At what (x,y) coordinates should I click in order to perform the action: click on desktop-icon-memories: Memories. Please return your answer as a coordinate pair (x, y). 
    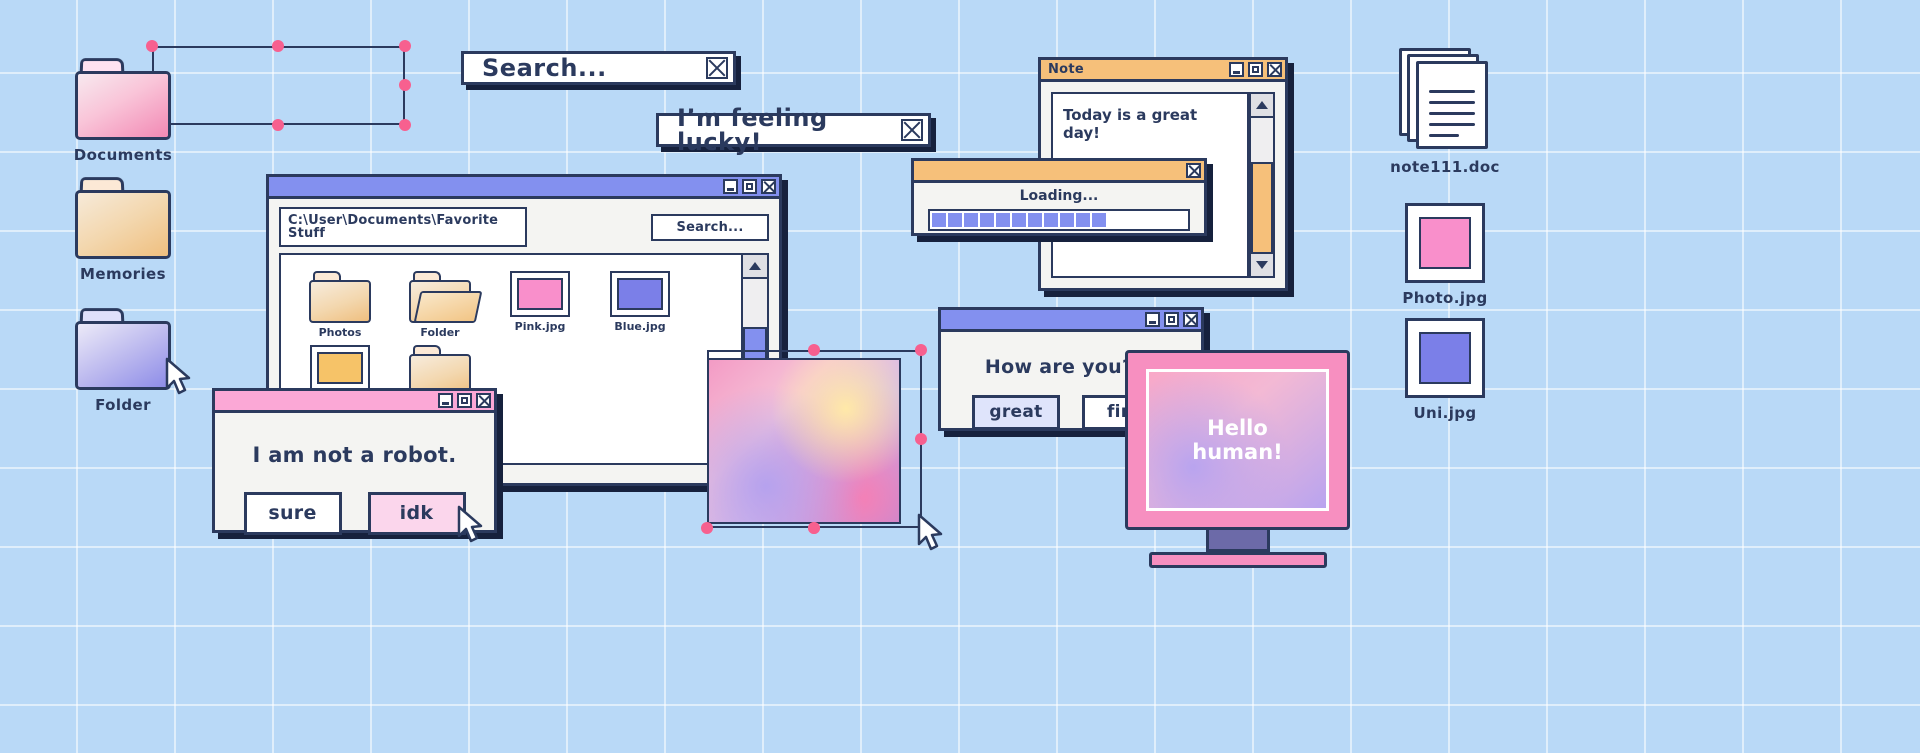
    Looking at the image, I should click on (123, 230).